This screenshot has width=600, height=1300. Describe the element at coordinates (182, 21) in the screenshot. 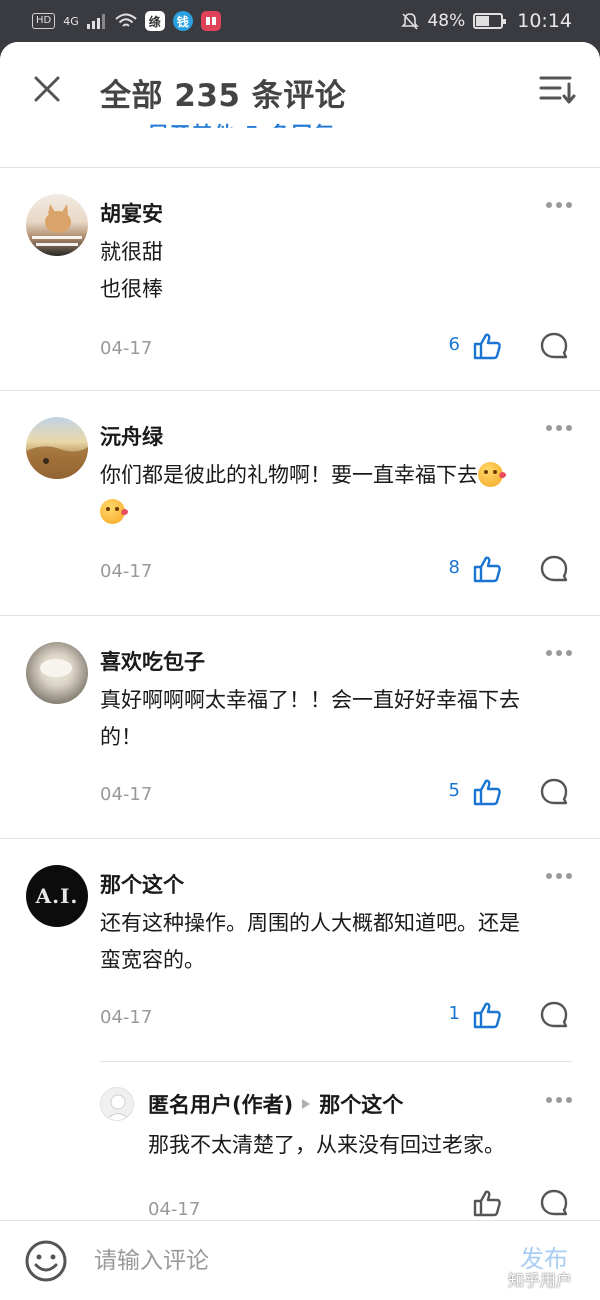

I see `alipay-notification-icon: 钱` at that location.